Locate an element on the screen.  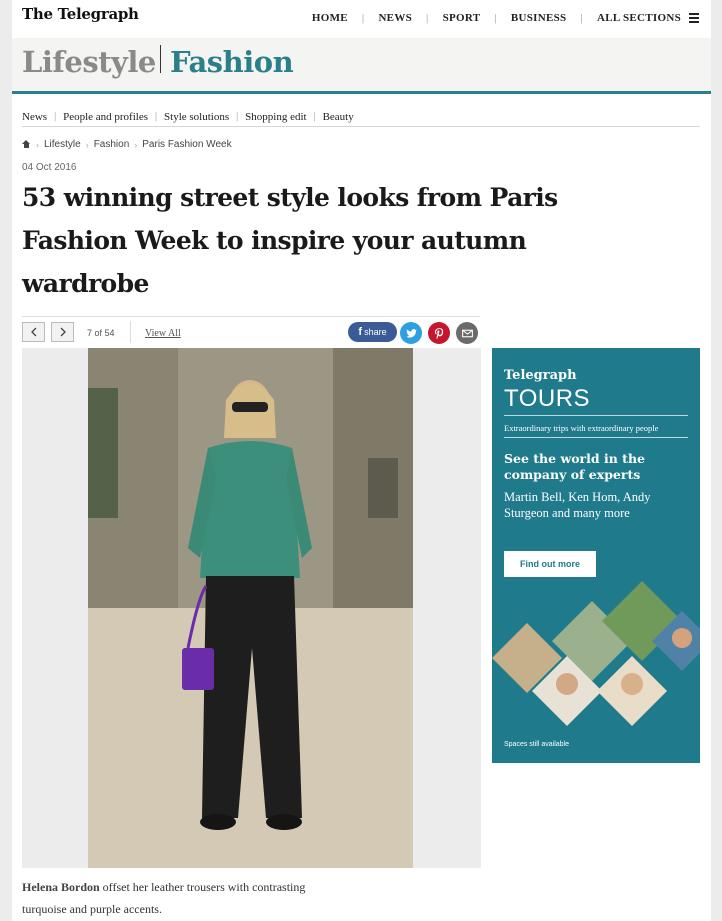
pinterest-icon is located at coordinates (438, 333).